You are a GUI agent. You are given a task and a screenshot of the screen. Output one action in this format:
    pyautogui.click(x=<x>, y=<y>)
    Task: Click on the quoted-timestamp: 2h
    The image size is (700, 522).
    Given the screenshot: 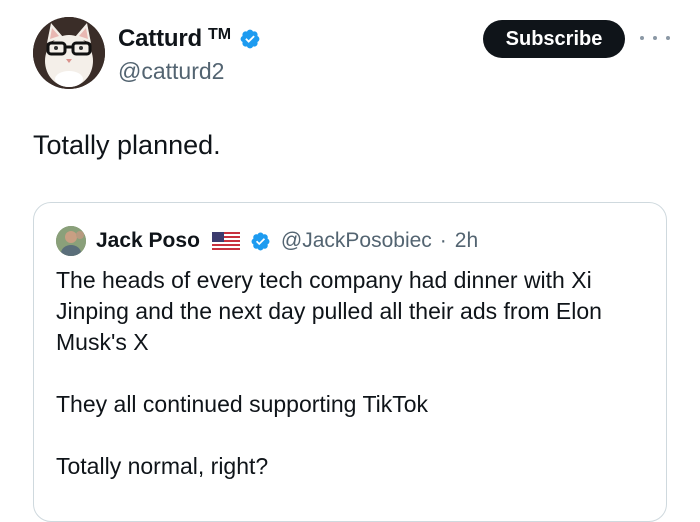 What is the action you would take?
    pyautogui.click(x=466, y=241)
    